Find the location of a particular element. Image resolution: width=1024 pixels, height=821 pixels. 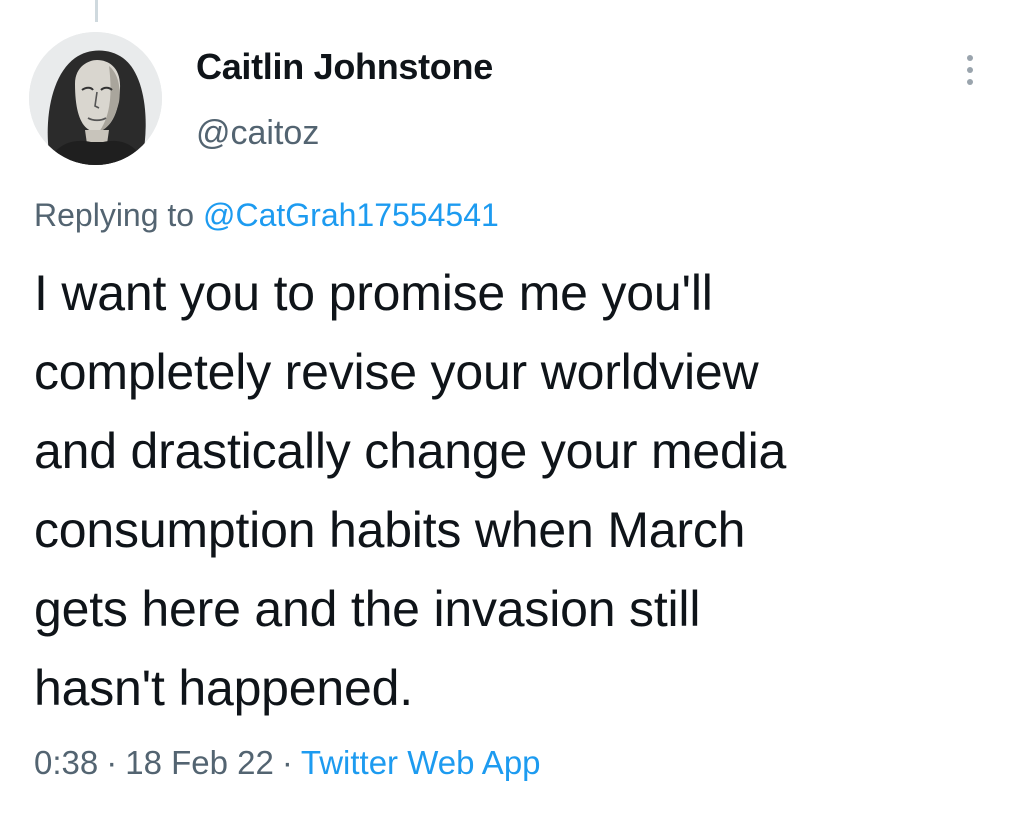

avatar is located at coordinates (95, 98).